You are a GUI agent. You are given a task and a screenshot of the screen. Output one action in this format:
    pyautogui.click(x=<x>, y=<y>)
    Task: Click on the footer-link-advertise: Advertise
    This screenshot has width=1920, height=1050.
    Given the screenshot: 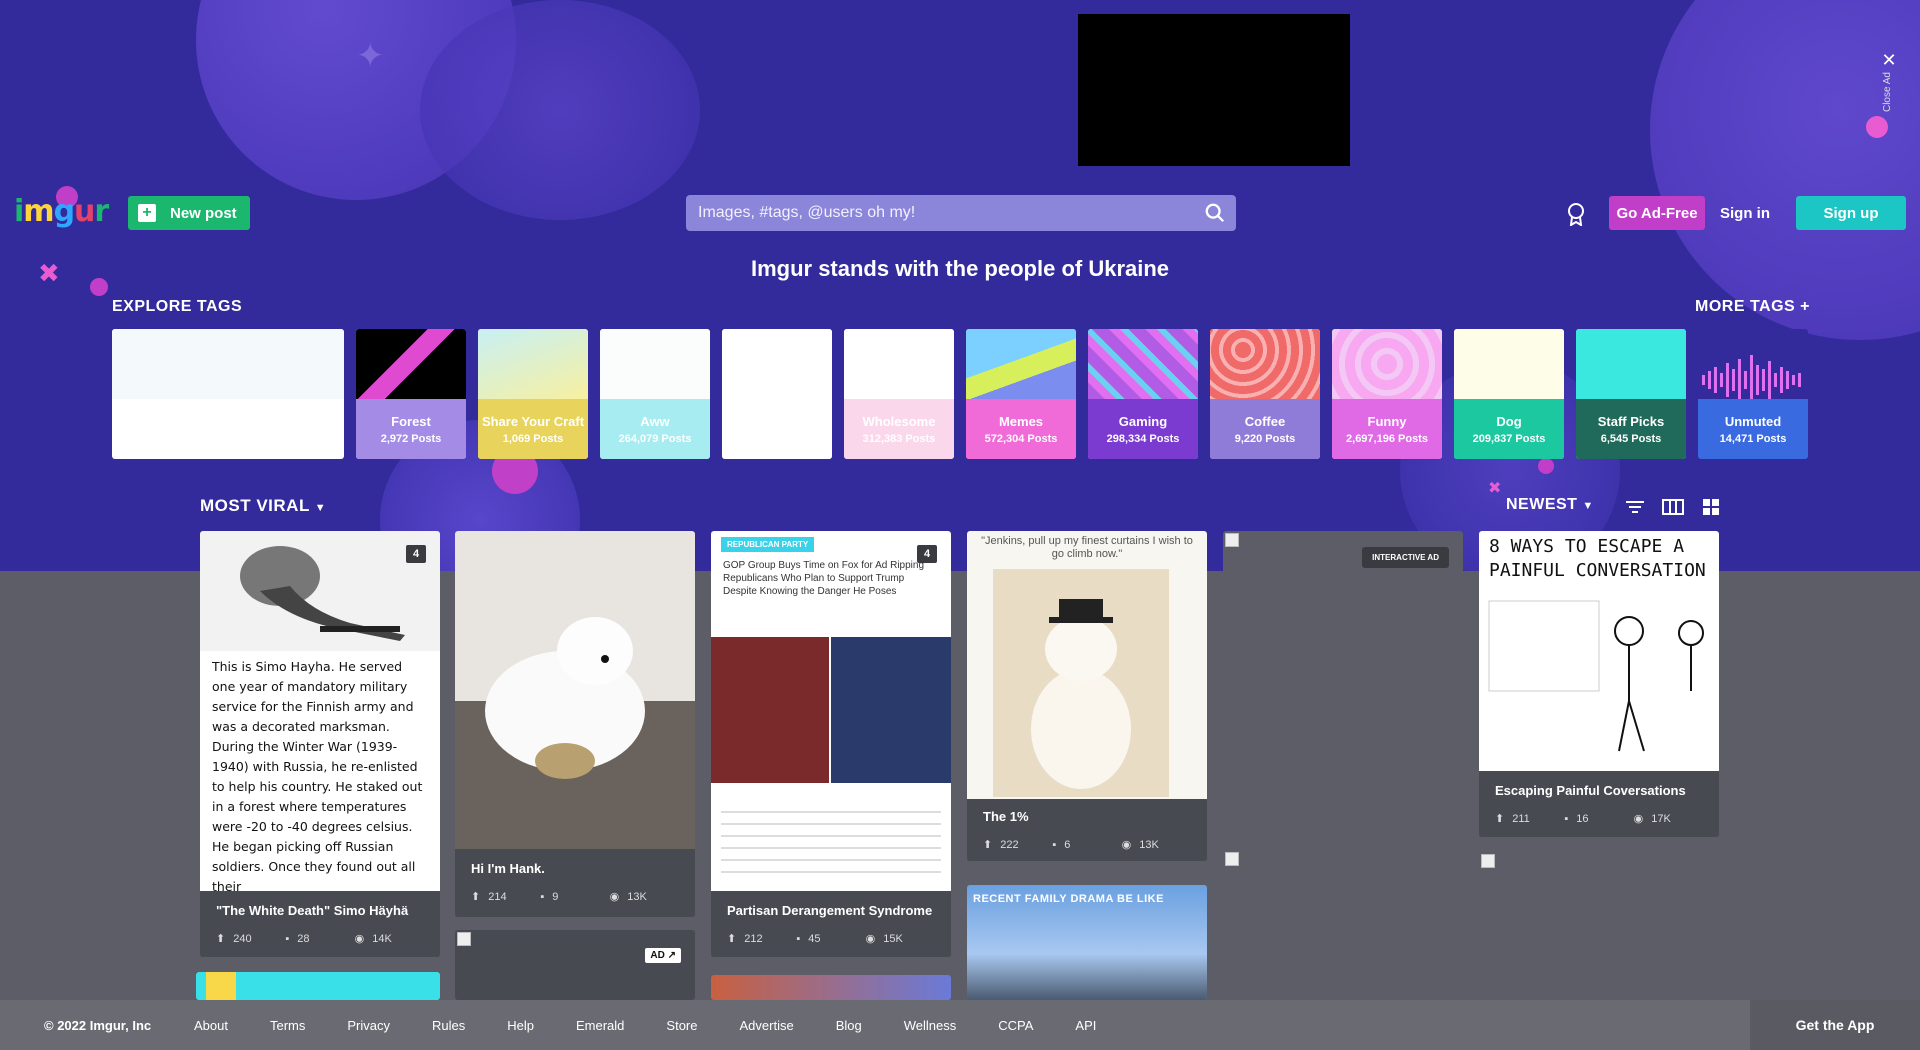 What is the action you would take?
    pyautogui.click(x=767, y=1025)
    